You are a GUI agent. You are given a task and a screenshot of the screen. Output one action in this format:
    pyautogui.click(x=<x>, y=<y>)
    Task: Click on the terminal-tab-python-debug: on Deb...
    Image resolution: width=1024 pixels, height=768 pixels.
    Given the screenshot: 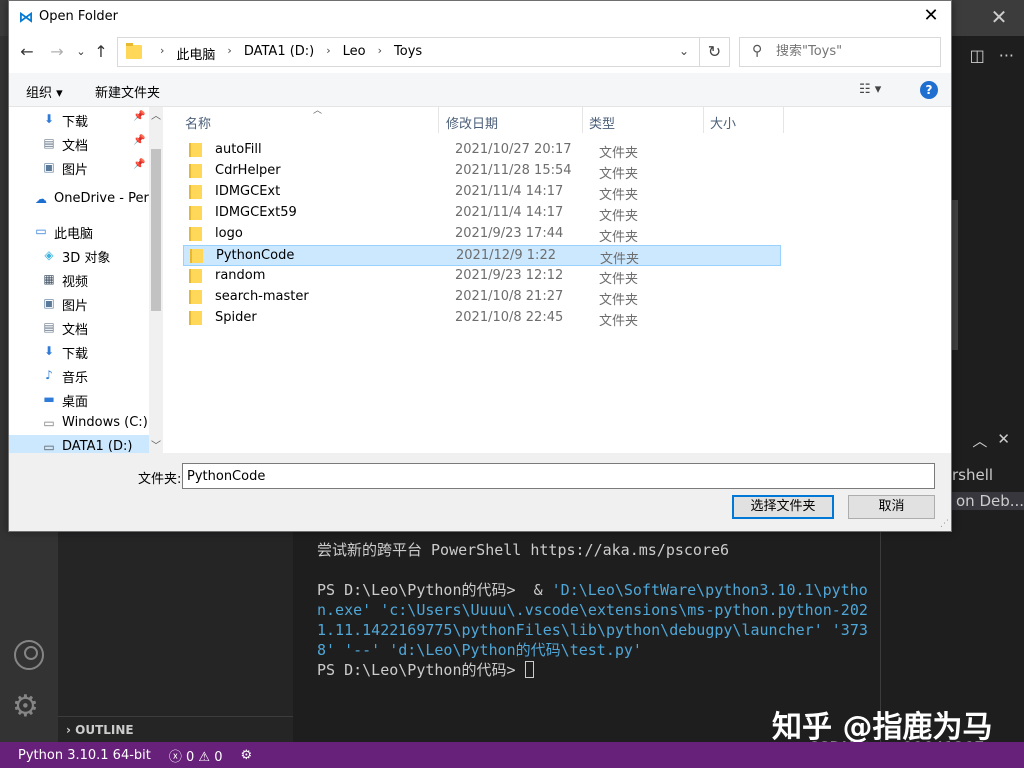 What is the action you would take?
    pyautogui.click(x=988, y=501)
    